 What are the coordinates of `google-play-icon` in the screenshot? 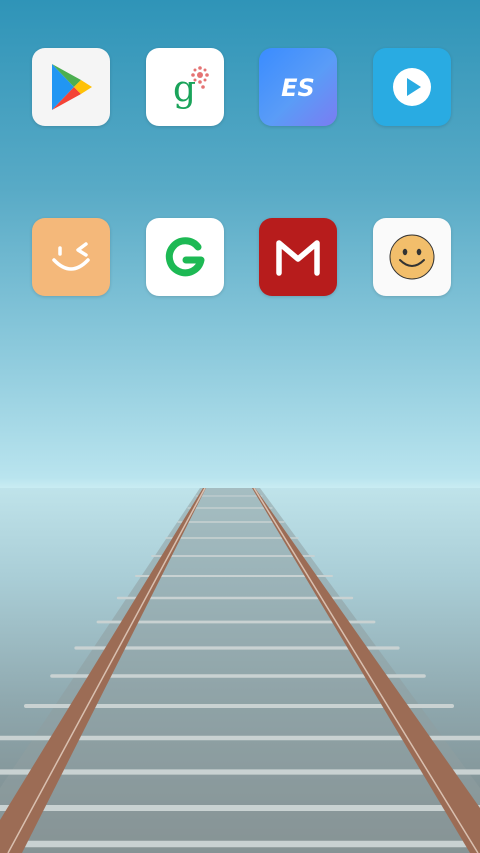 It's located at (72, 87).